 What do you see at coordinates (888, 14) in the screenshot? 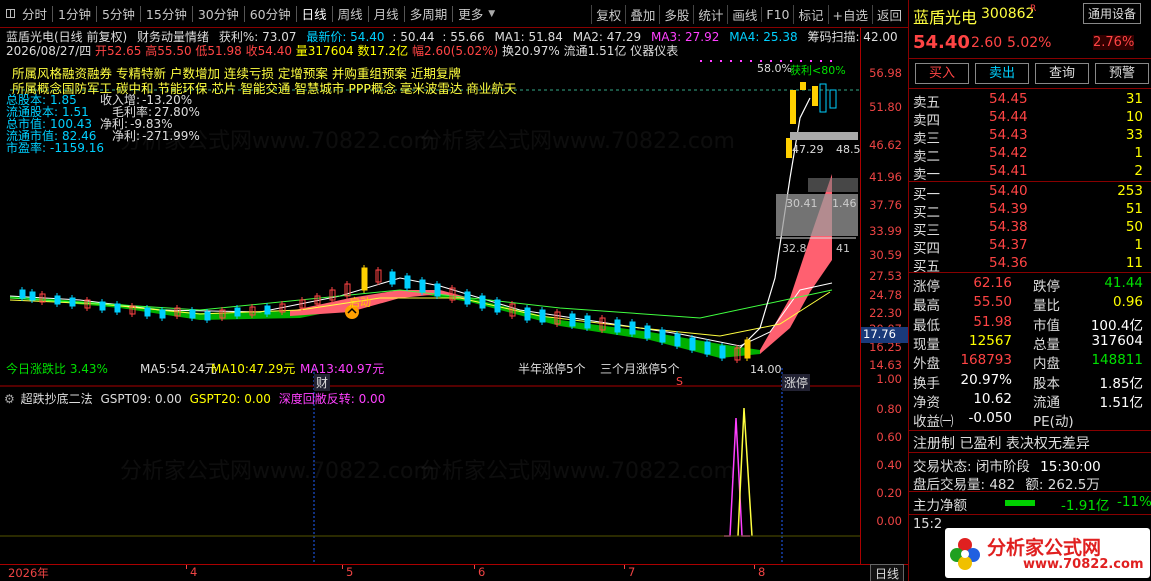
I see `toolbar-button: 返回` at bounding box center [888, 14].